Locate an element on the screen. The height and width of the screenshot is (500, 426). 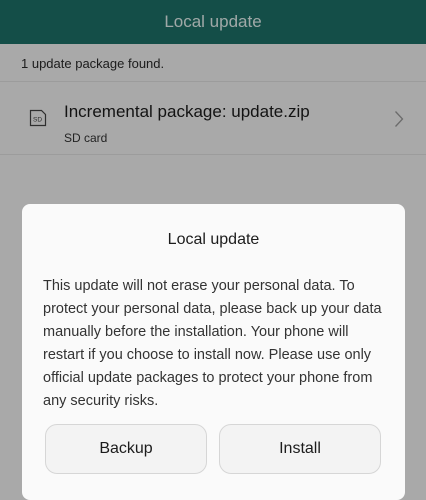
backup-button: Backup is located at coordinates (126, 449).